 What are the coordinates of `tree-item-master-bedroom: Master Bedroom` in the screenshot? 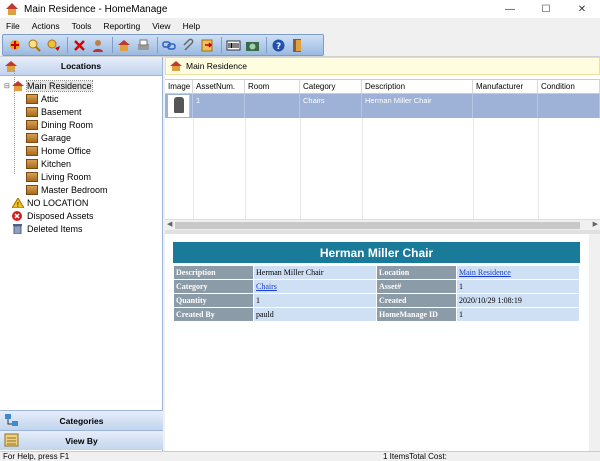 It's located at (83, 189).